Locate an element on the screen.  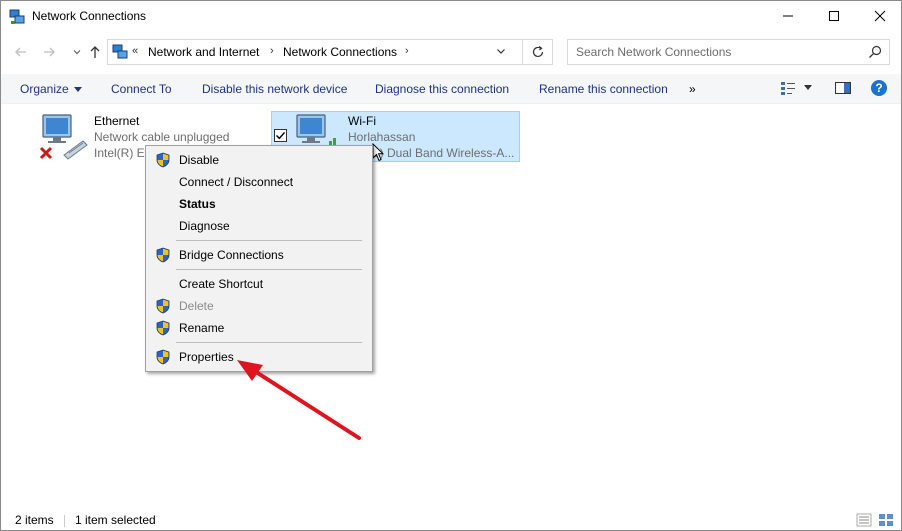
organize-menu: Organize is located at coordinates (51, 89).